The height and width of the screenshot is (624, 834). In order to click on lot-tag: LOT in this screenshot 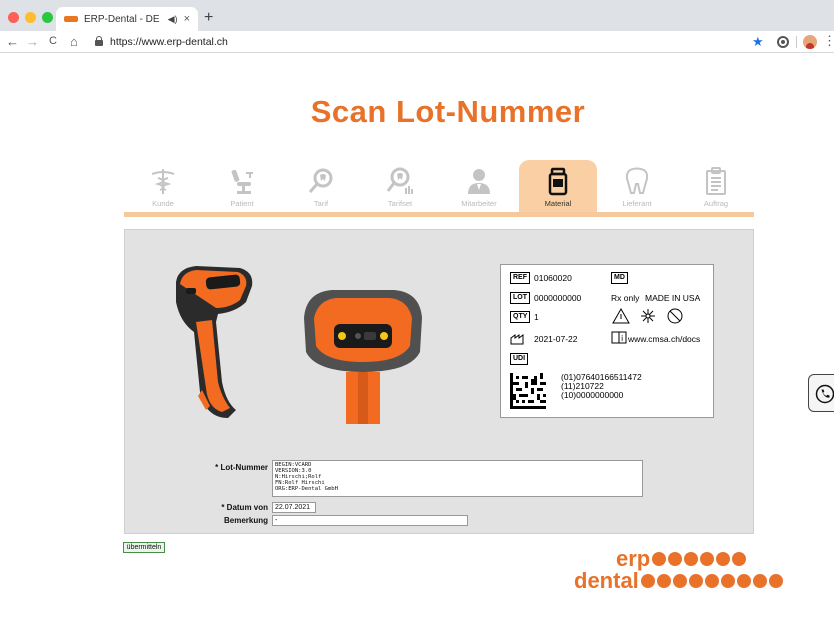, I will do `click(520, 298)`.